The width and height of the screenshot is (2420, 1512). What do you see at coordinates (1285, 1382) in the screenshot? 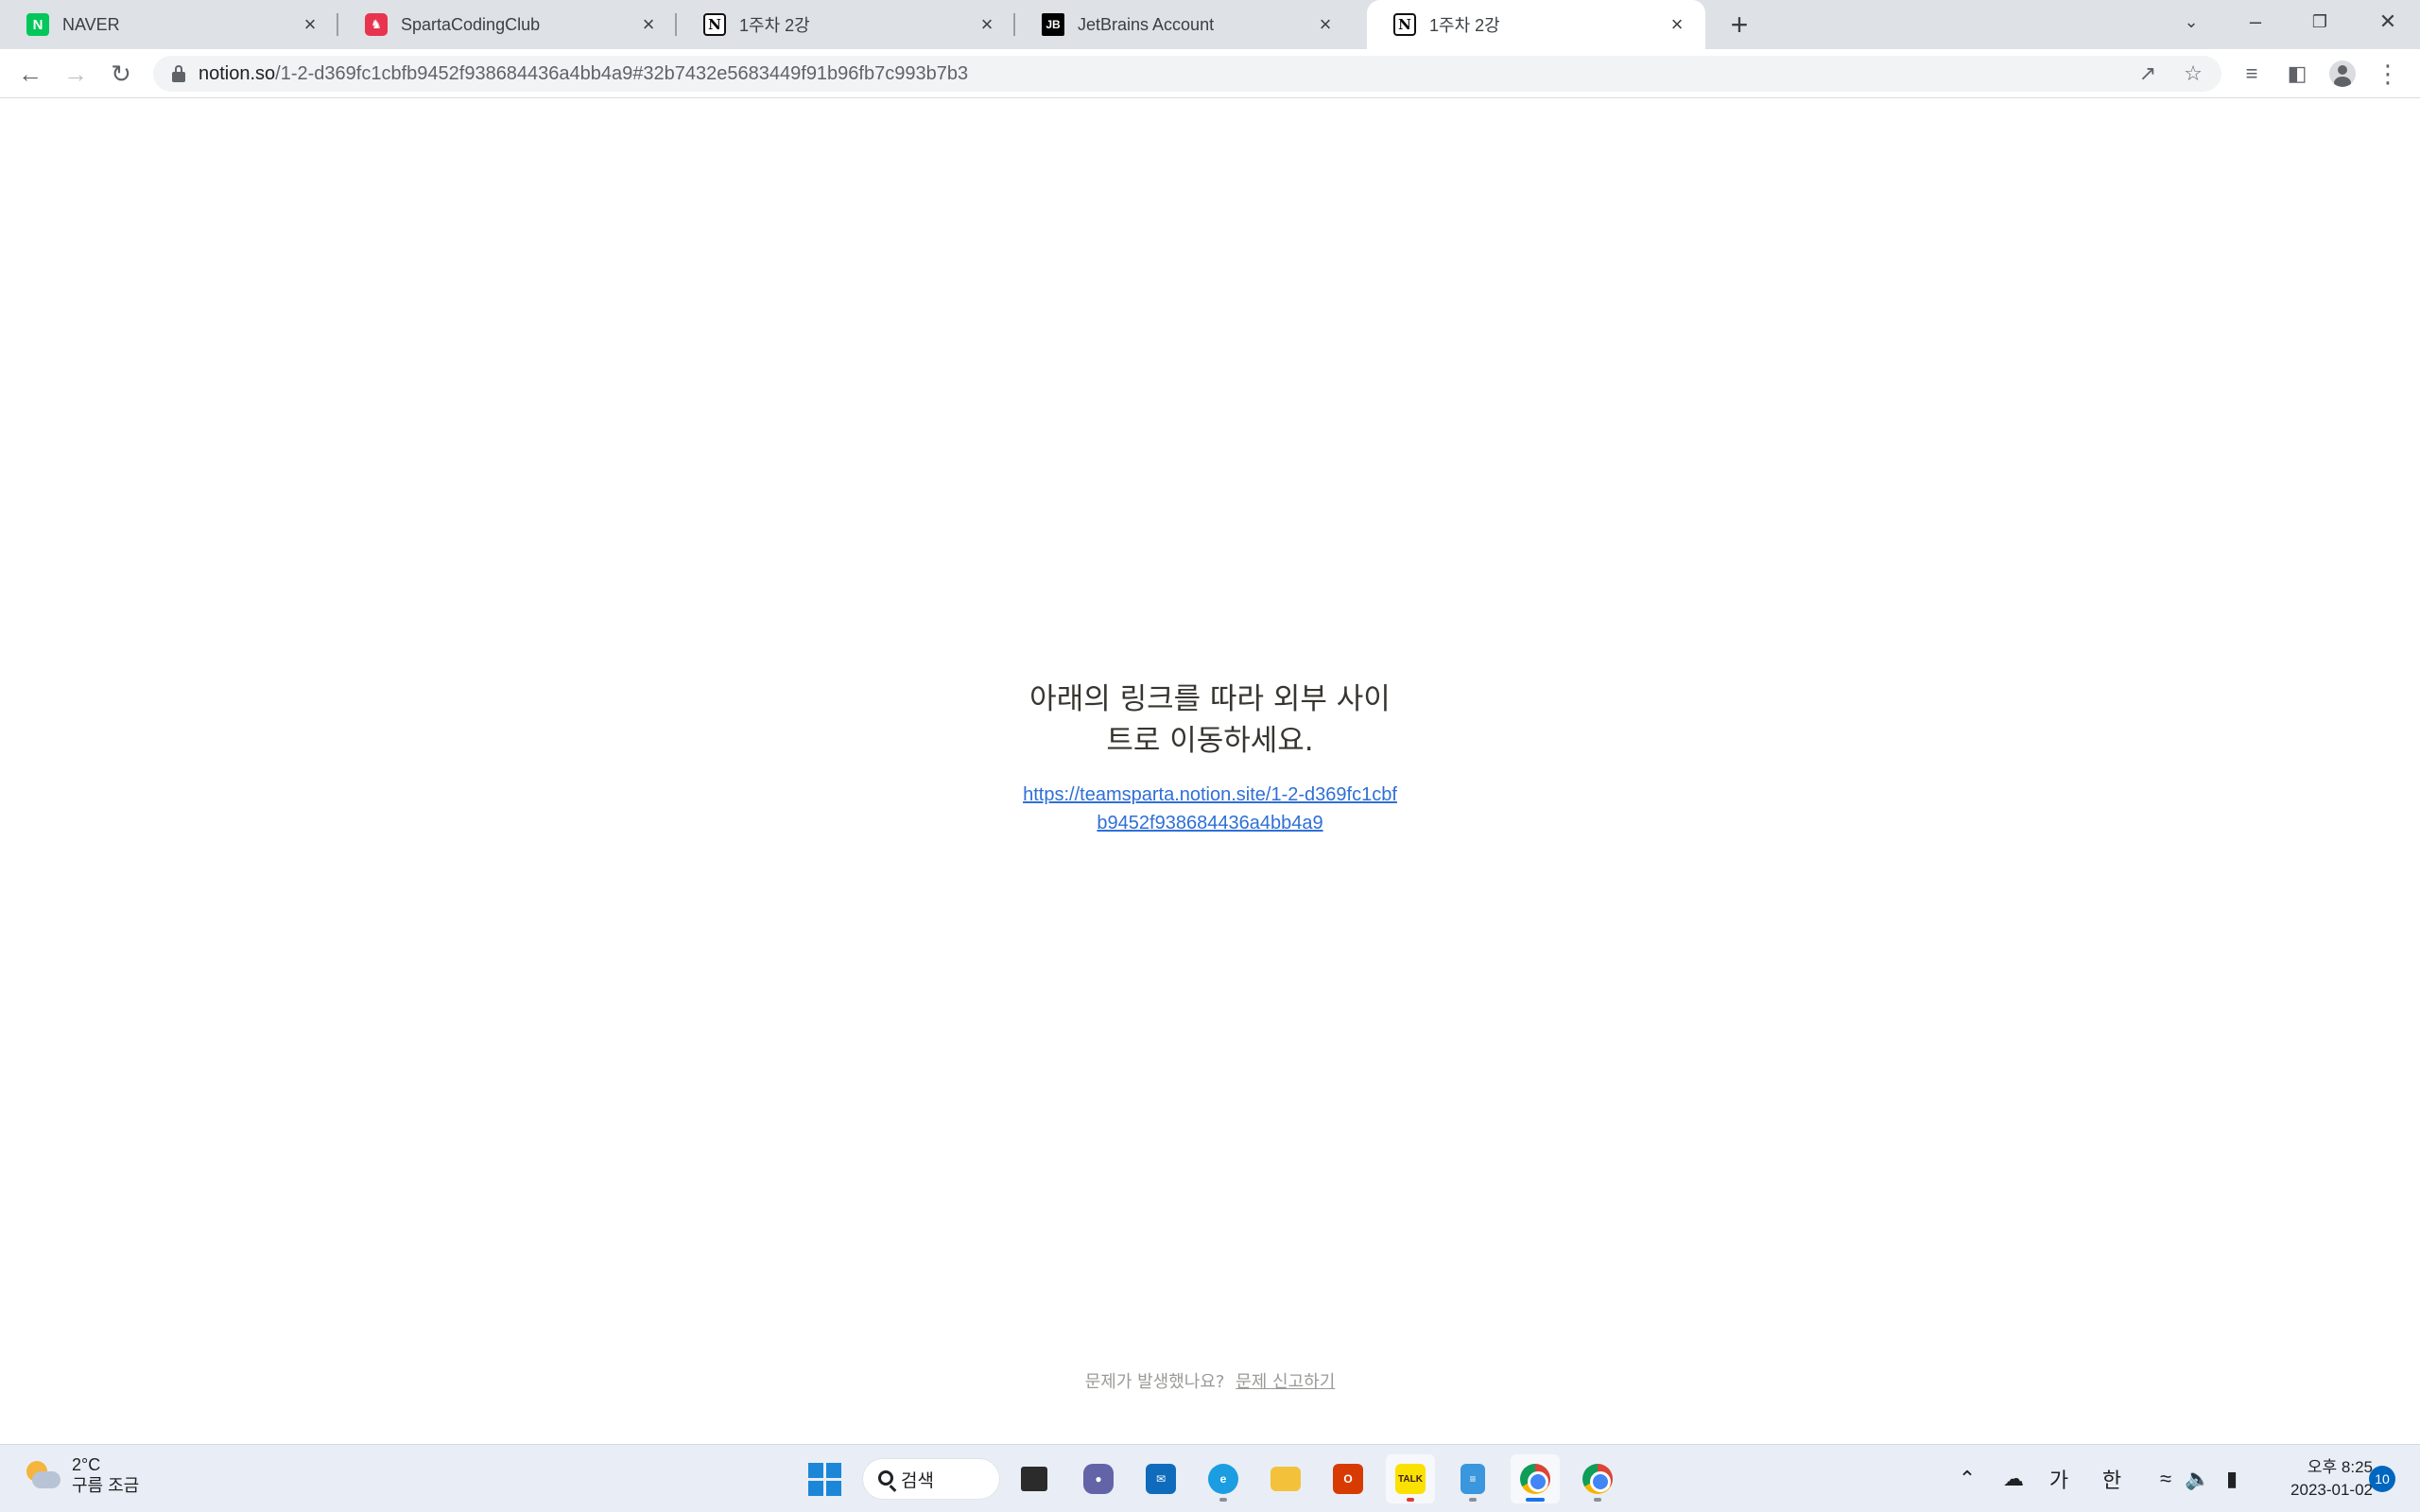
I see `report-problem-link: 문제 신고하기` at bounding box center [1285, 1382].